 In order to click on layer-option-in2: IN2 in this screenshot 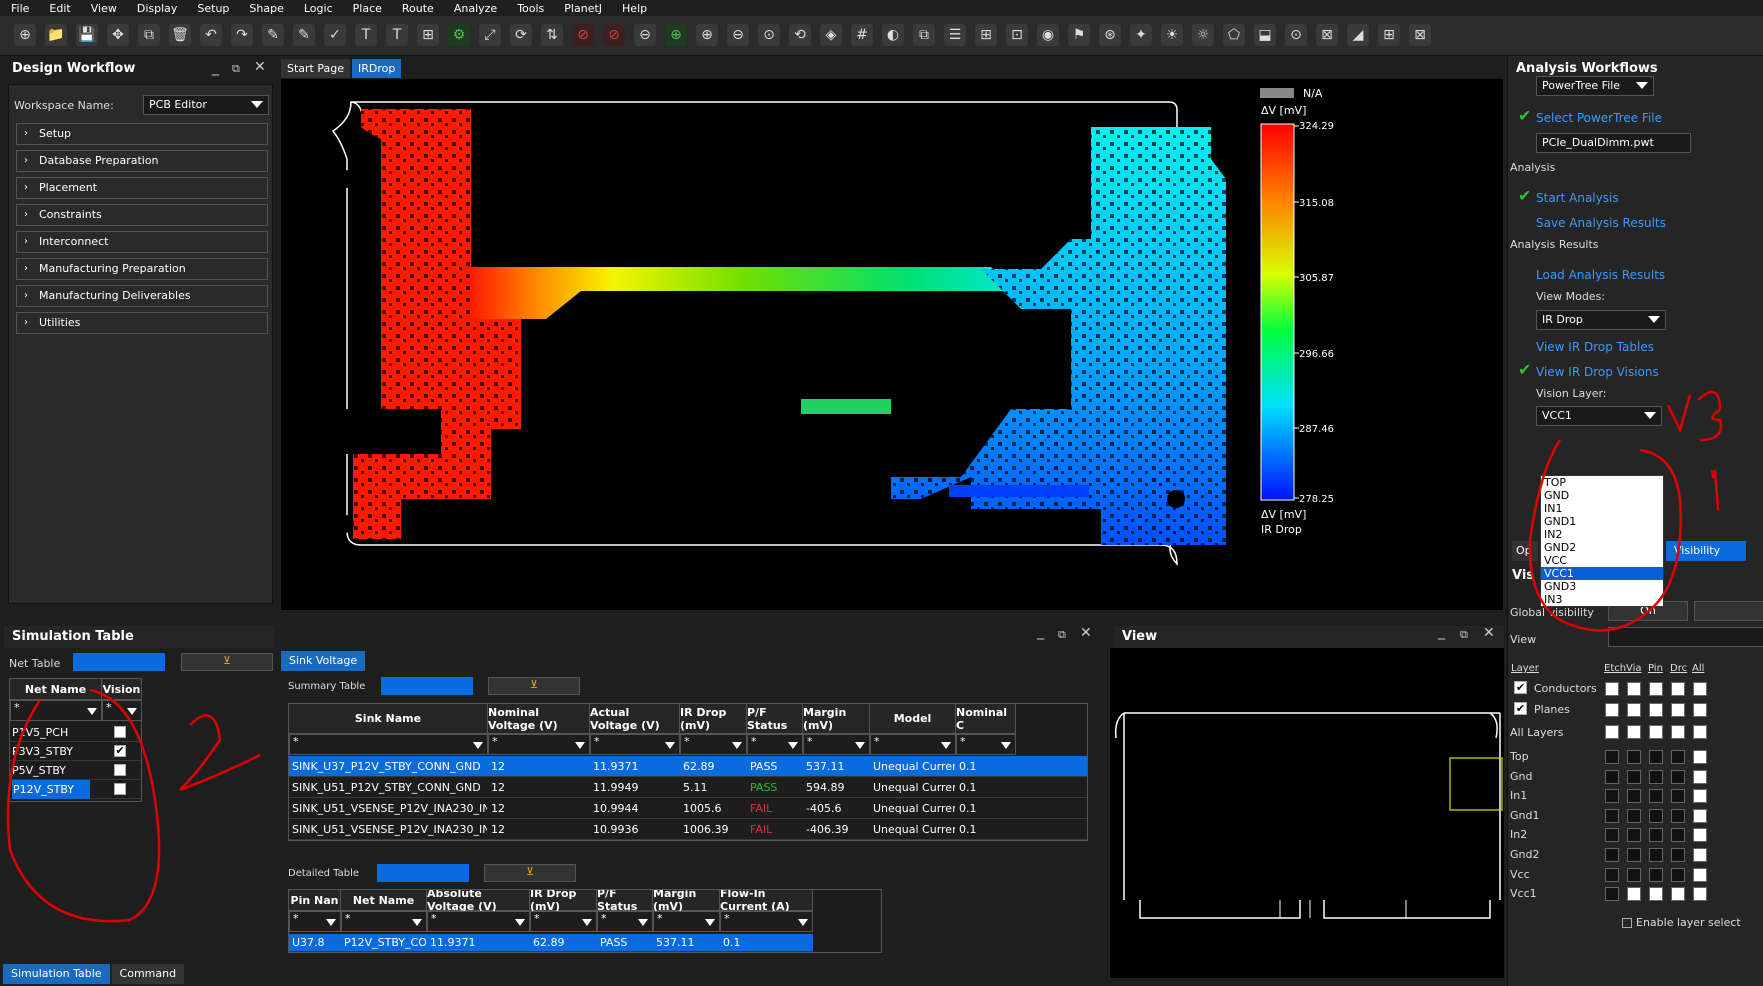, I will do `click(1602, 534)`.